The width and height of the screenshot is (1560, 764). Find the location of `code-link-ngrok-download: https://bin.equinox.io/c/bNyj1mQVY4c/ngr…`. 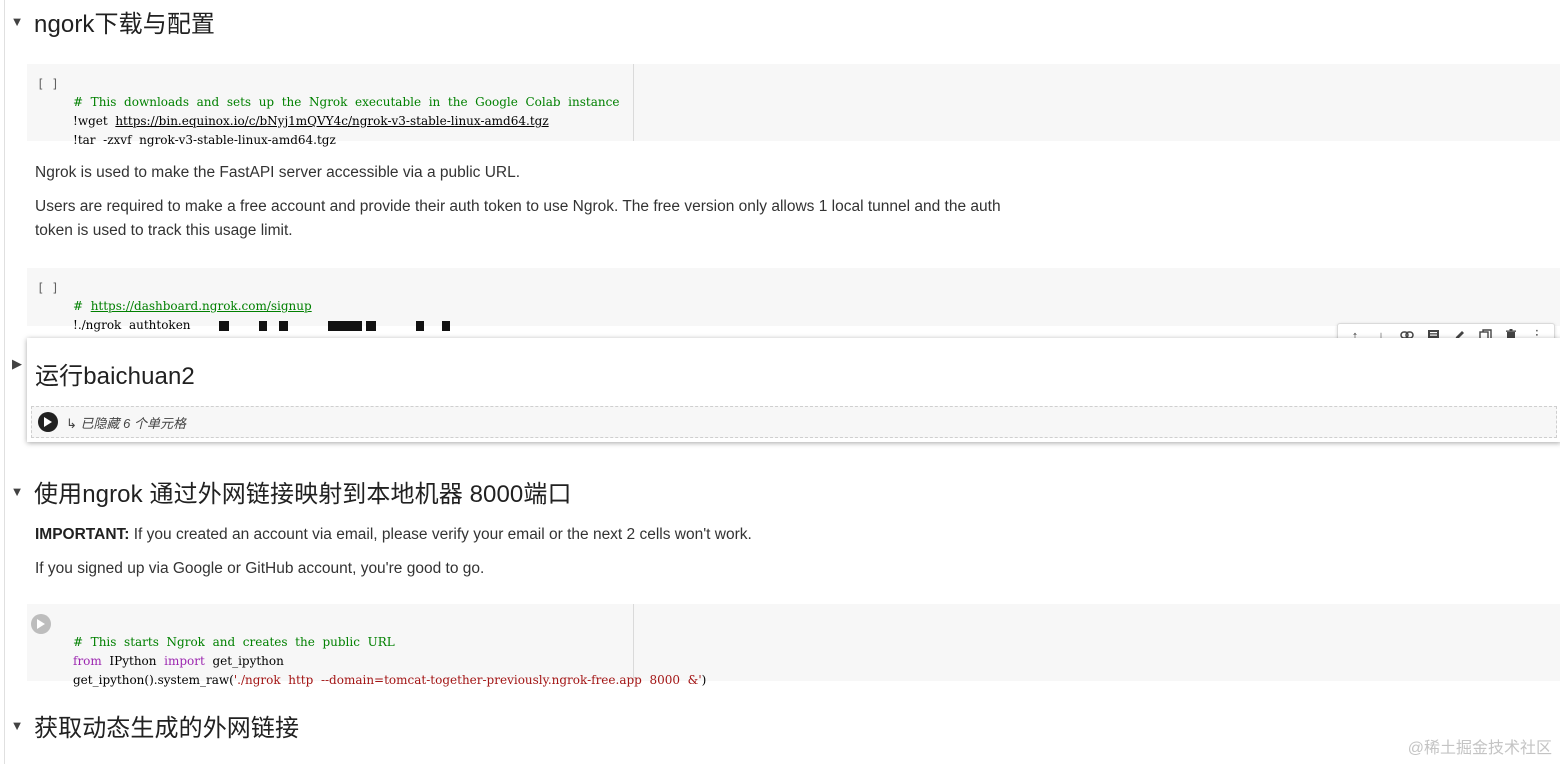

code-link-ngrok-download: https://bin.equinox.io/c/bNyj1mQVY4c/ngr… is located at coordinates (331, 121).